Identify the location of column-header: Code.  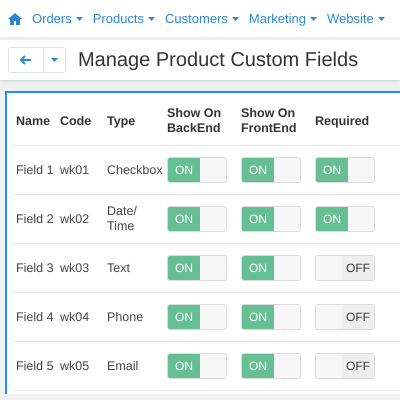
(76, 121).